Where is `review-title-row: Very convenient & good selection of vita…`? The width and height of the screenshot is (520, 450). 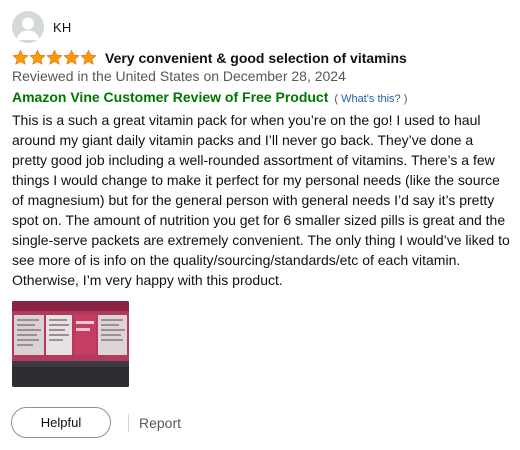
review-title-row: Very convenient & good selection of vita… is located at coordinates (209, 57).